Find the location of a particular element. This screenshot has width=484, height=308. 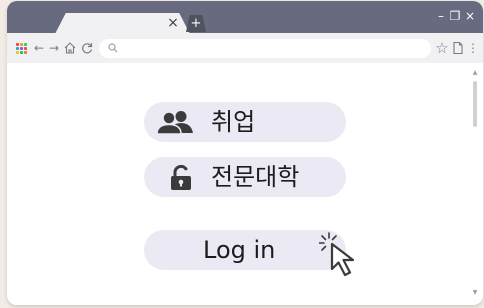

title-bar: × + – ❐ × is located at coordinates (245, 17).